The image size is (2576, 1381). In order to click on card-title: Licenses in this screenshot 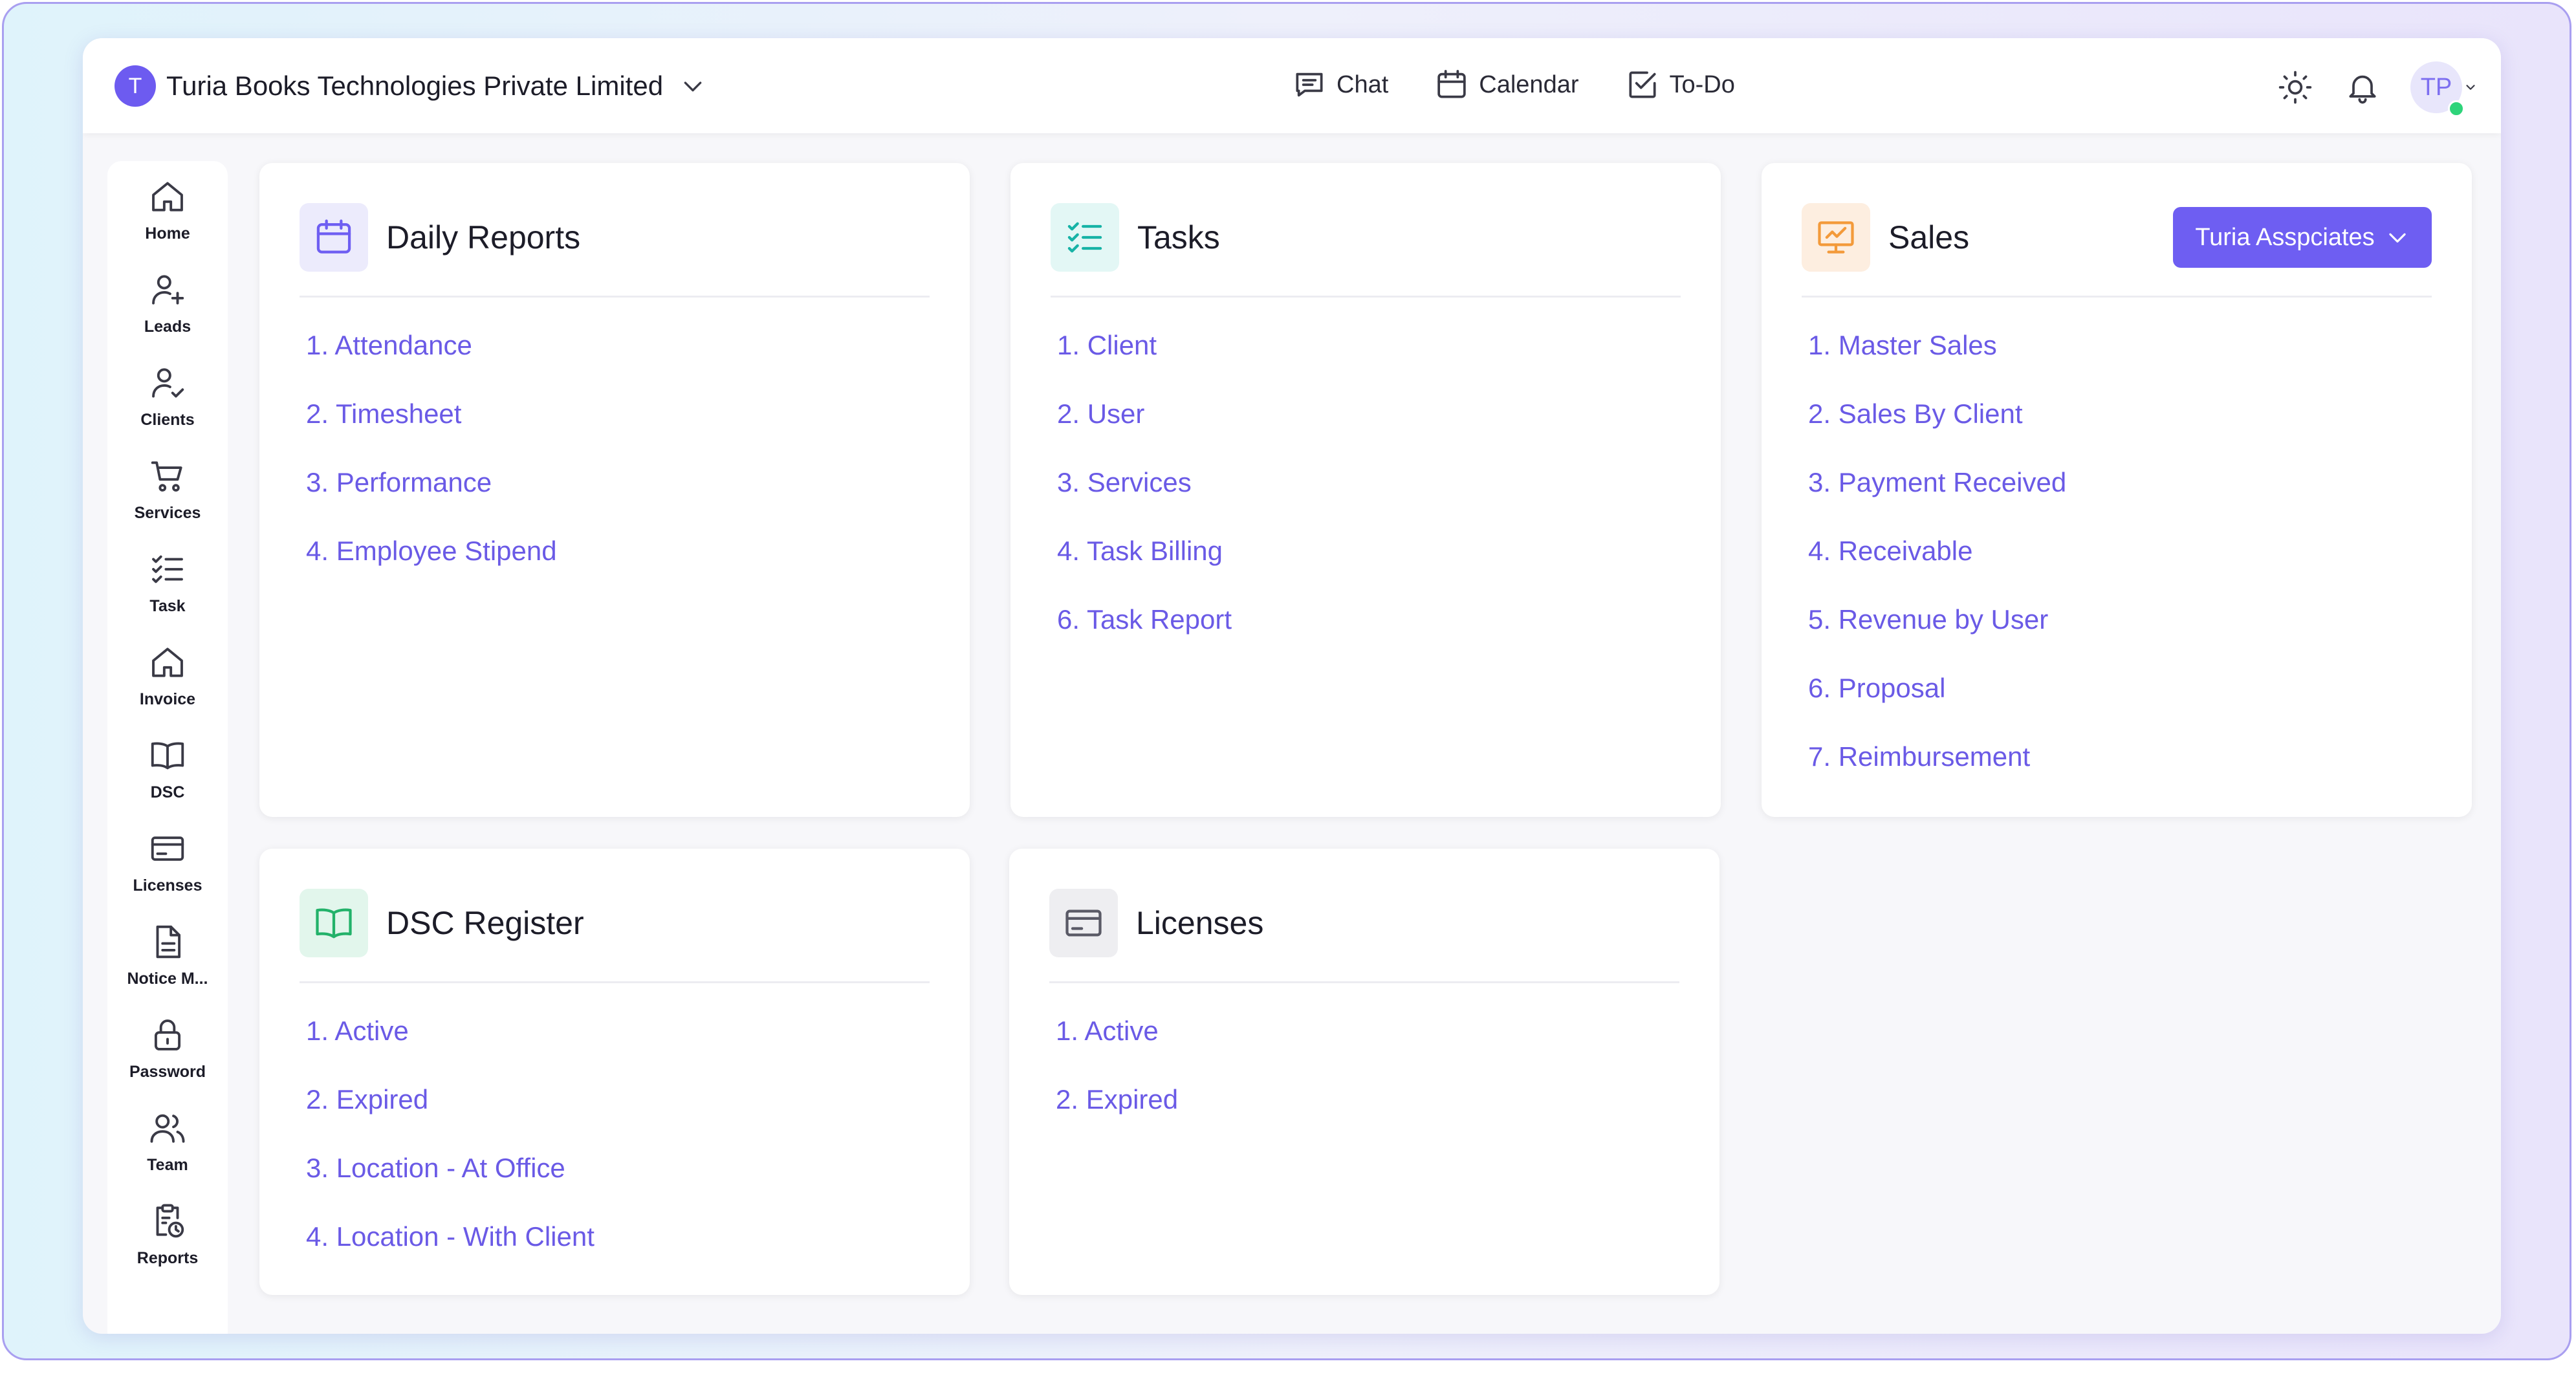, I will do `click(1200, 923)`.